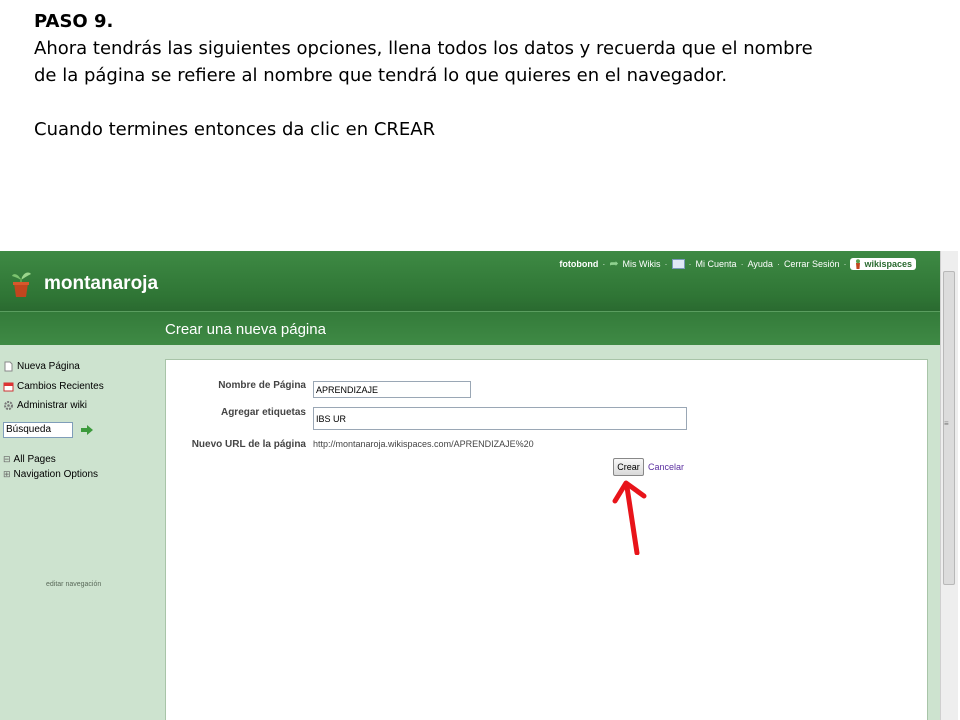  Describe the element at coordinates (8, 387) in the screenshot. I see `calendar-icon` at that location.